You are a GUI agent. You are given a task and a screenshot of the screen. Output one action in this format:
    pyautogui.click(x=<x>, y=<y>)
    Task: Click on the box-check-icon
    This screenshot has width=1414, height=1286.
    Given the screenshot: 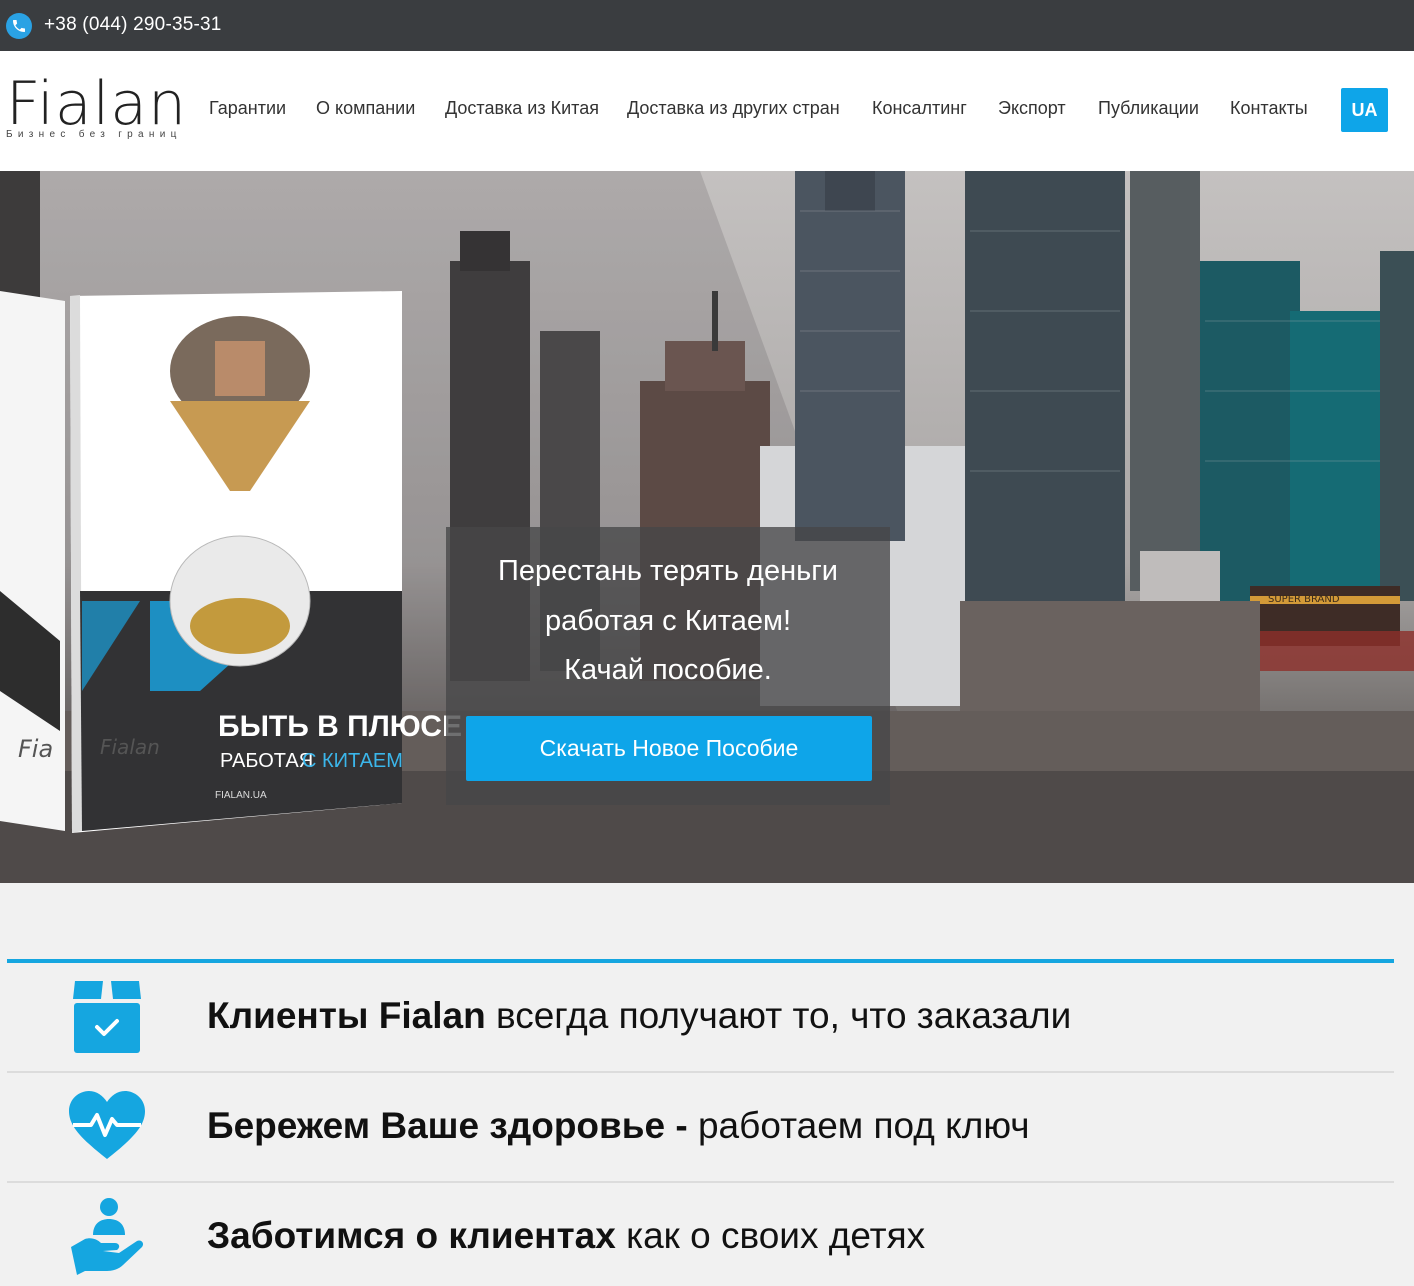 What is the action you would take?
    pyautogui.click(x=107, y=1017)
    